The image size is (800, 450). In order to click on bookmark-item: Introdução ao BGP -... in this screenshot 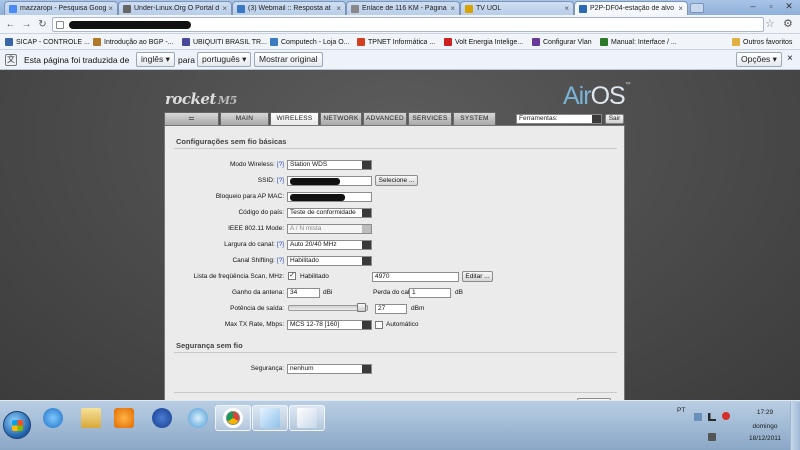, I will do `click(133, 42)`.